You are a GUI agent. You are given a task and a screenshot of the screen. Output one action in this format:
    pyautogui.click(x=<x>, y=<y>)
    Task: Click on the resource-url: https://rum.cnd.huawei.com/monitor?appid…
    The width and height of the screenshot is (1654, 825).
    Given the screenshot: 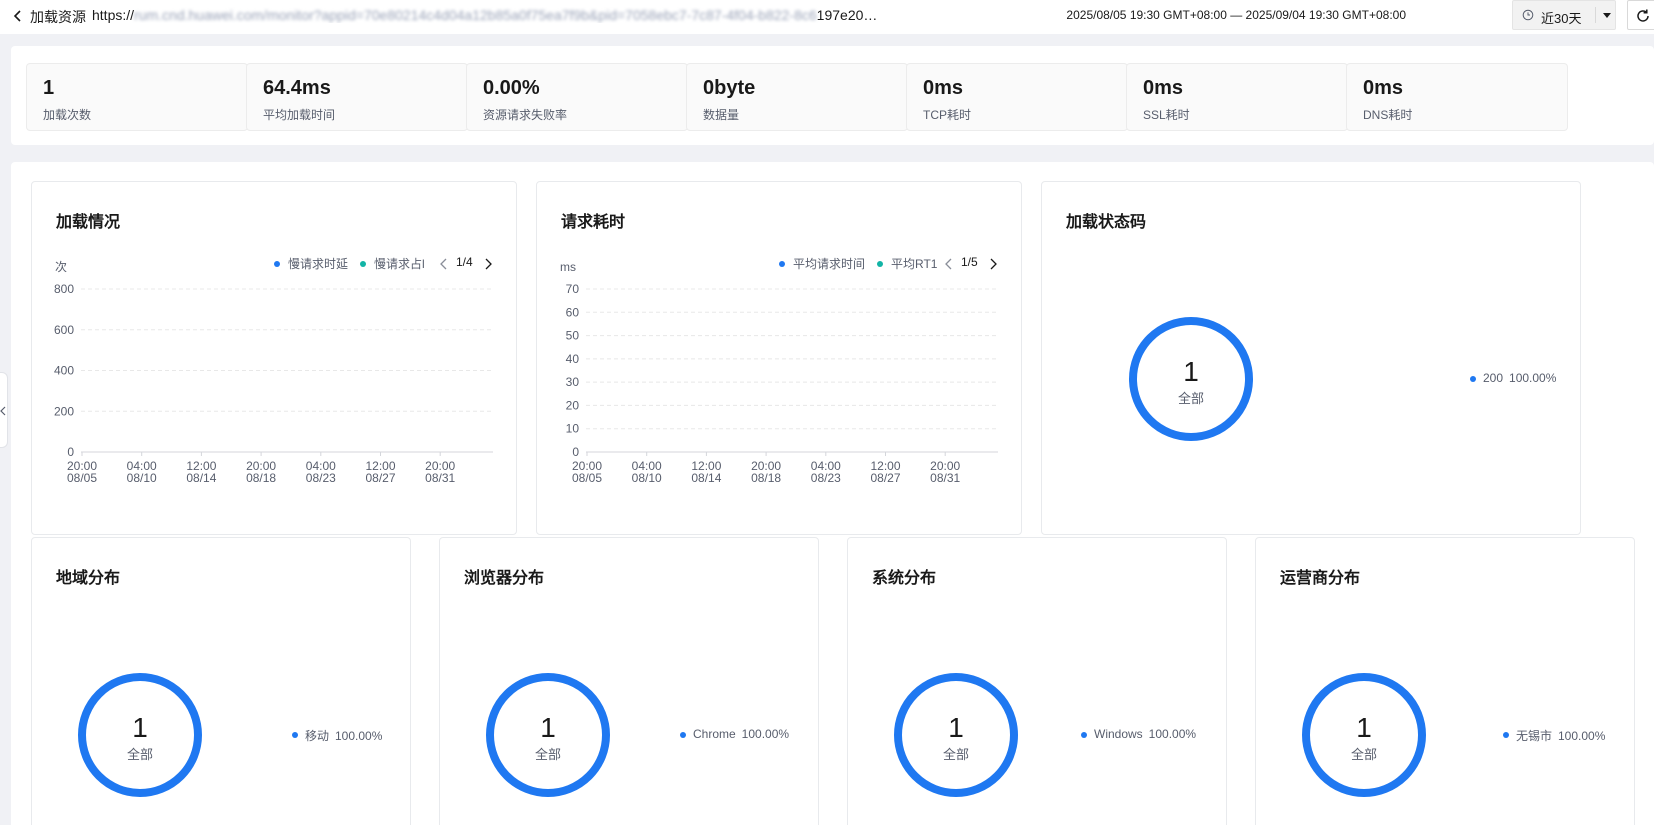 What is the action you would take?
    pyautogui.click(x=492, y=15)
    